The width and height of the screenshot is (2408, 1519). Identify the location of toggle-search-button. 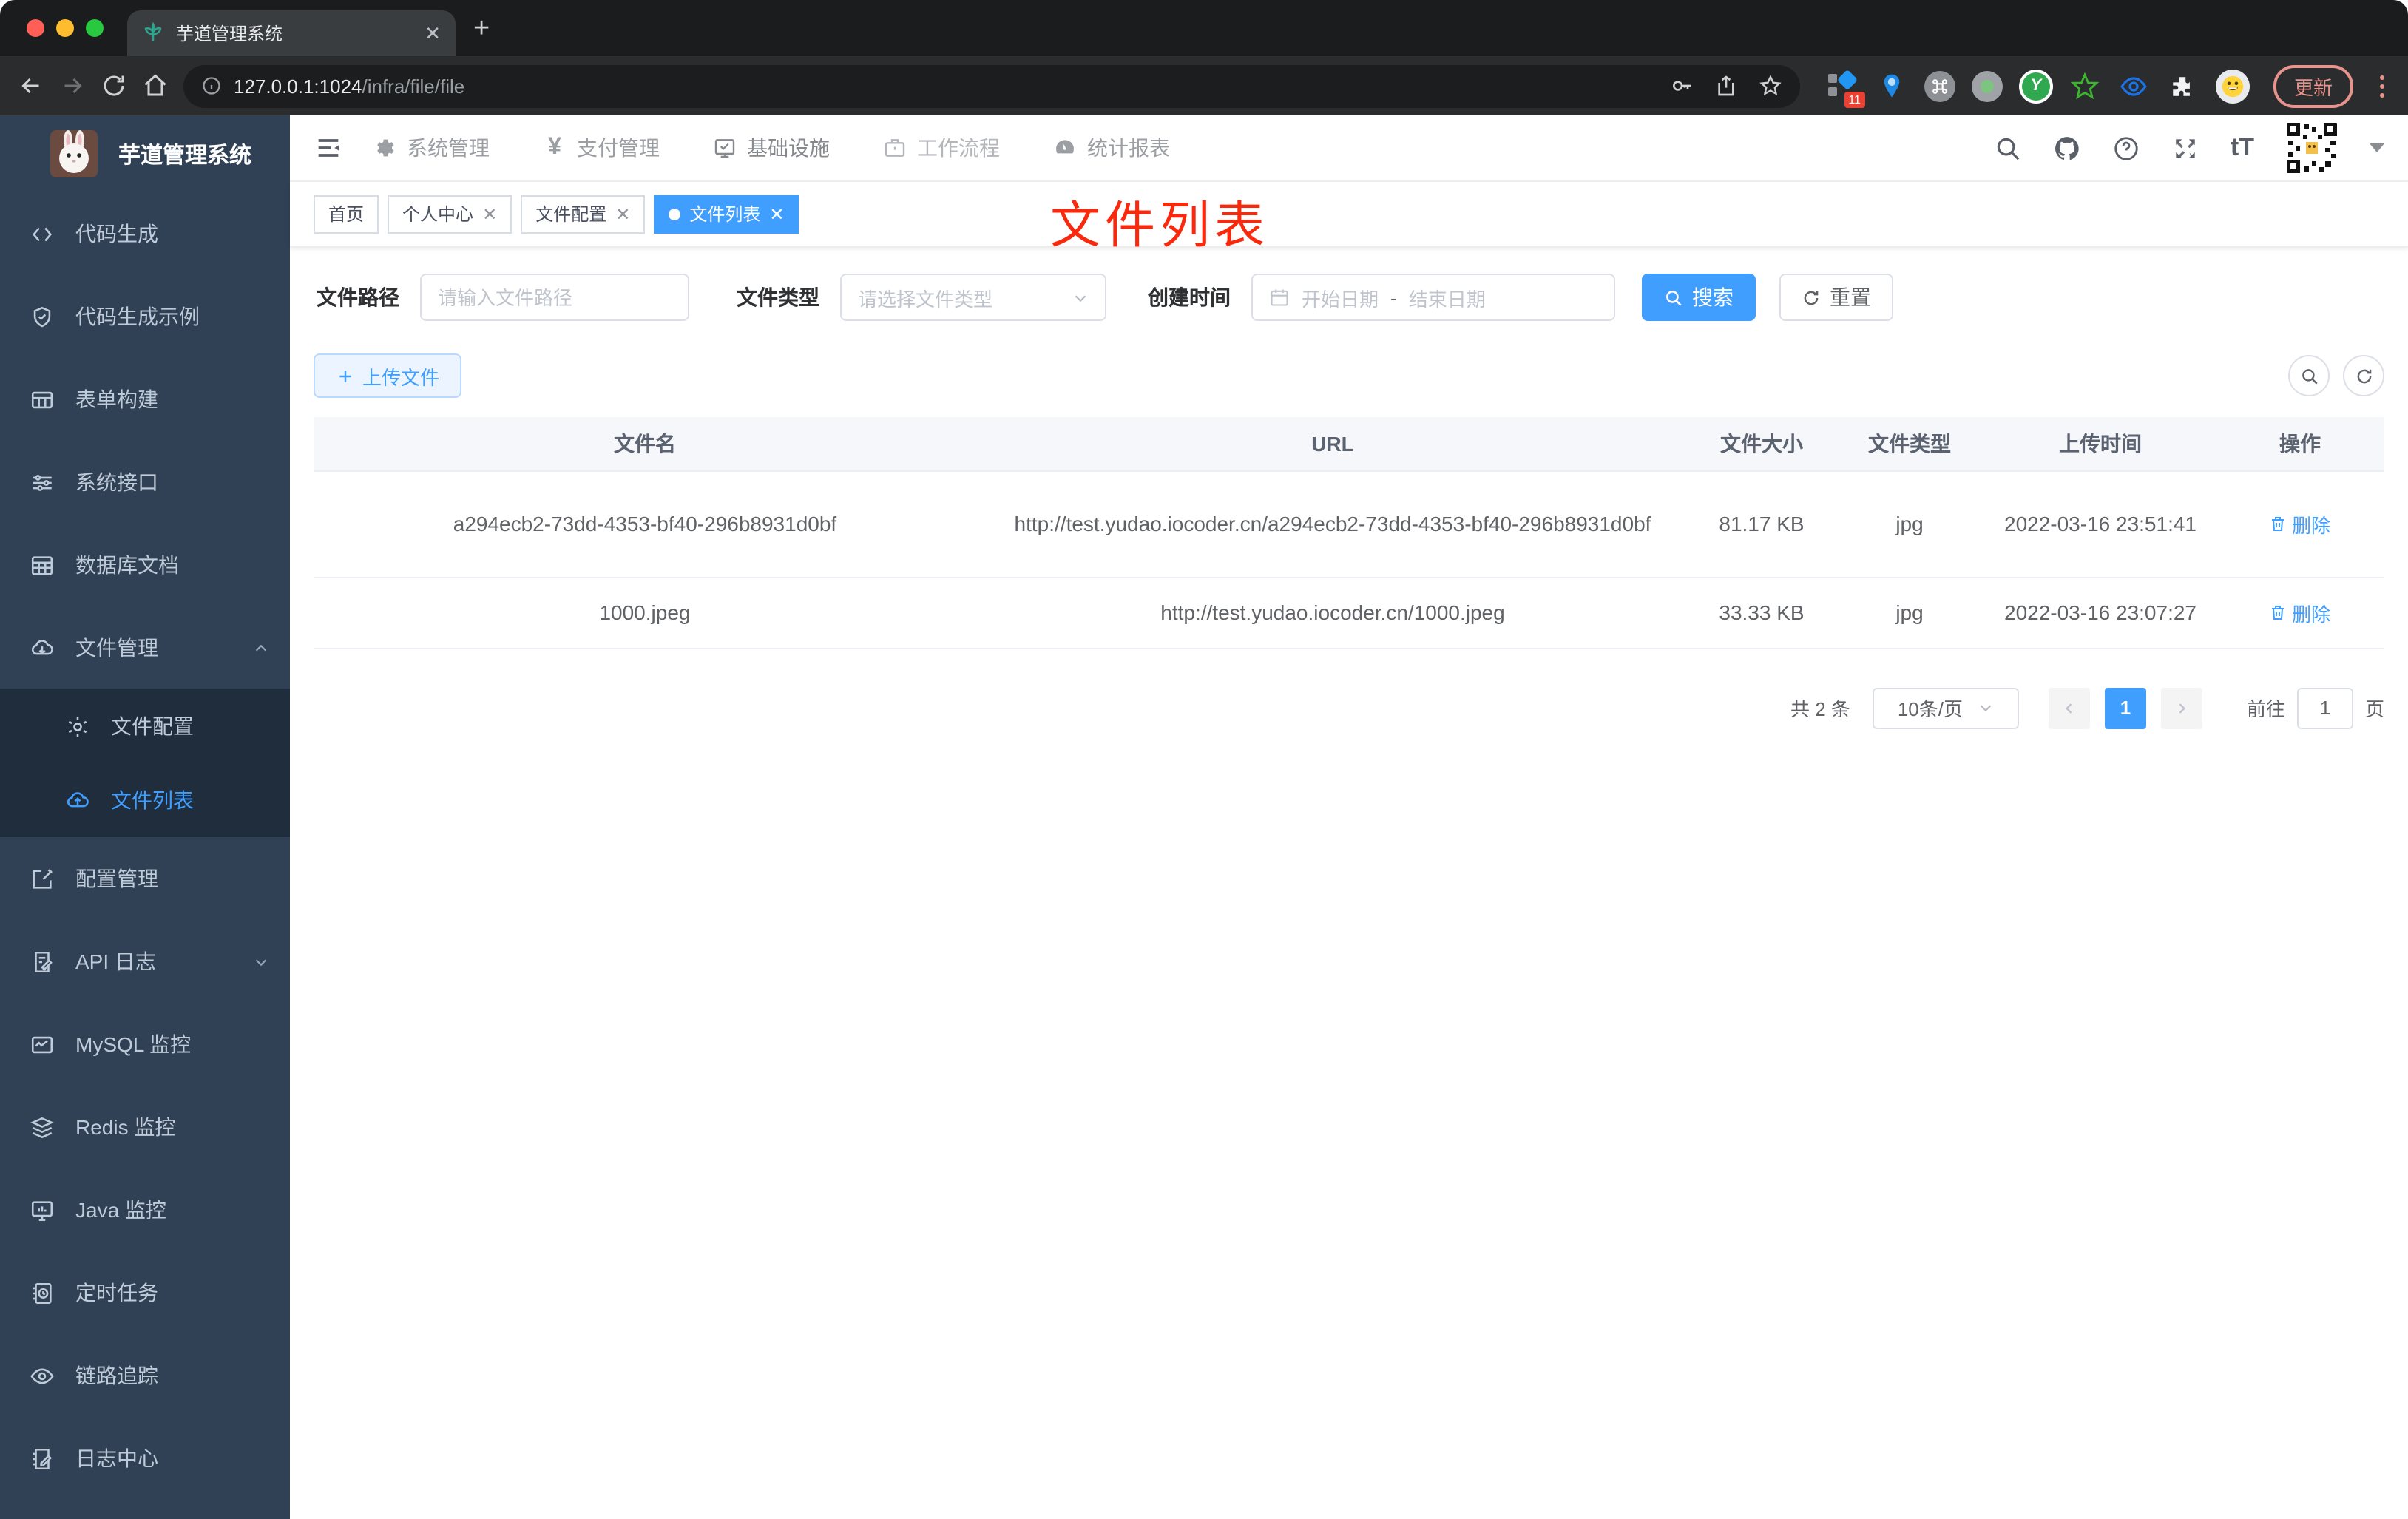
(2309, 375).